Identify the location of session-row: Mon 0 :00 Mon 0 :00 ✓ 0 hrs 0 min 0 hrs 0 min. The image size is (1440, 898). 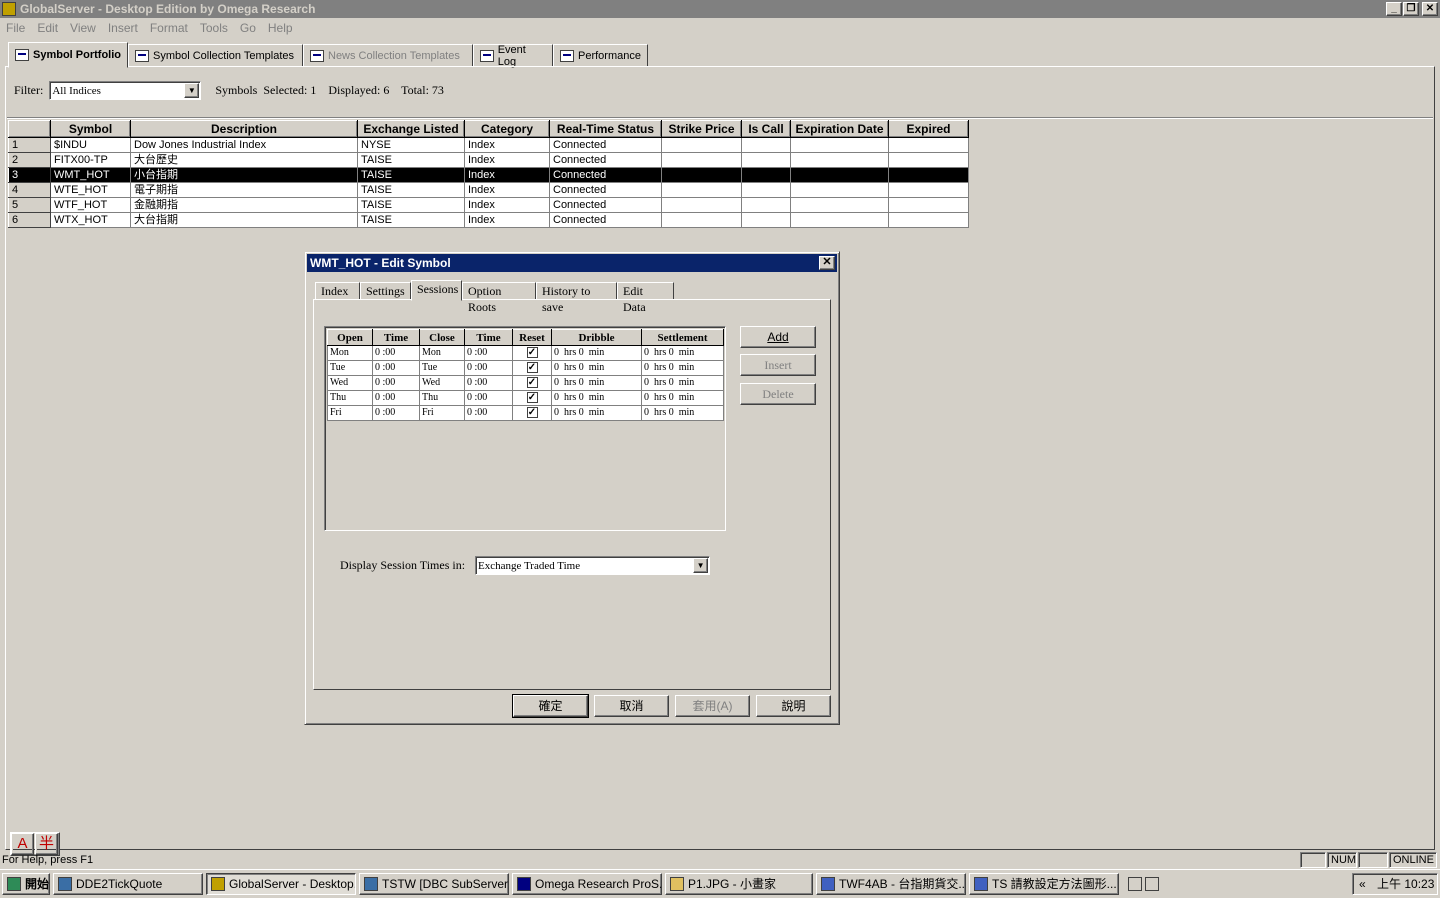
(525, 353).